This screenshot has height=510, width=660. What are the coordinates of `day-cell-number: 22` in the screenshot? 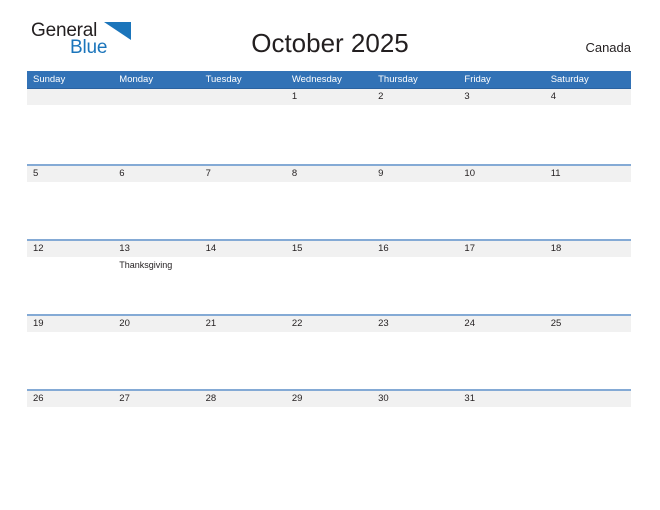 It's located at (329, 324).